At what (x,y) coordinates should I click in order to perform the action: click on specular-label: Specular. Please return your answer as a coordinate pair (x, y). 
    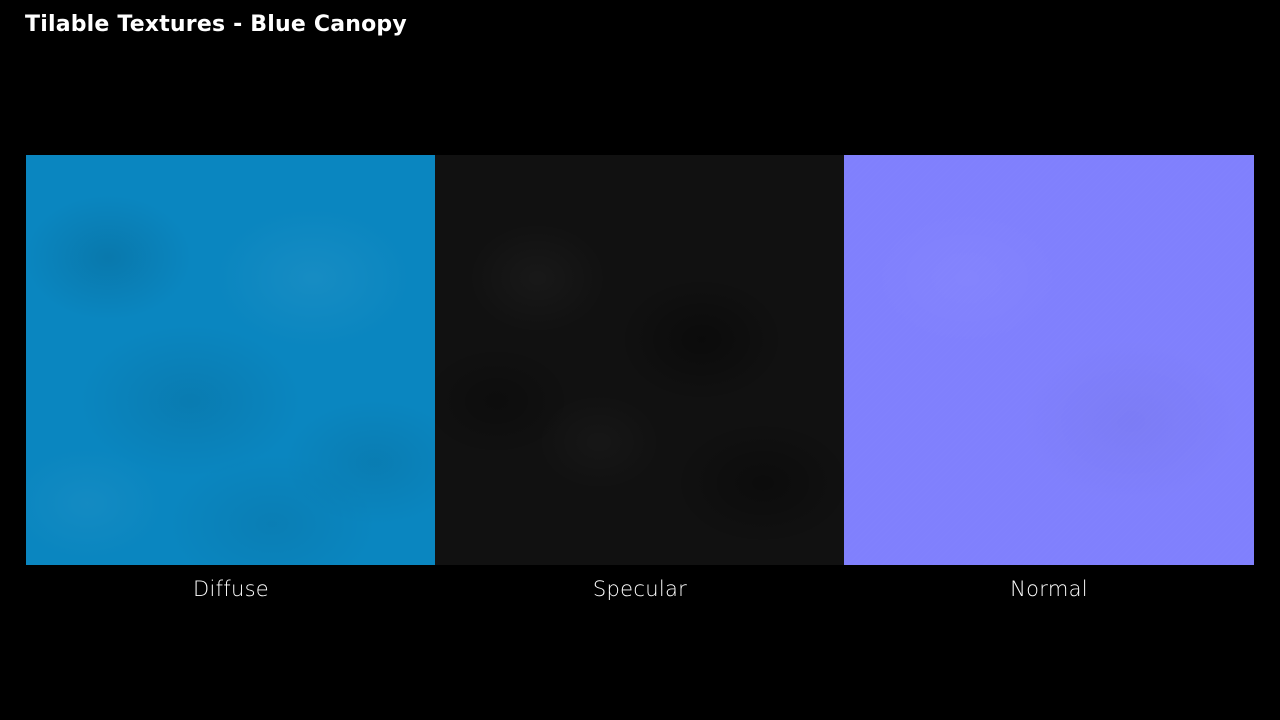
    Looking at the image, I should click on (640, 589).